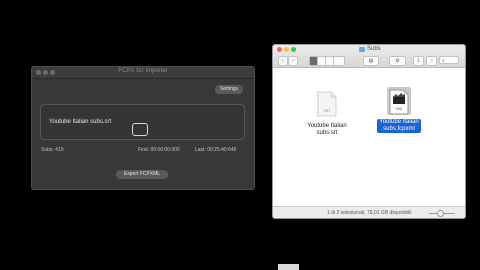 The image size is (480, 270). What do you see at coordinates (293, 49) in the screenshot?
I see `zoom-icon` at bounding box center [293, 49].